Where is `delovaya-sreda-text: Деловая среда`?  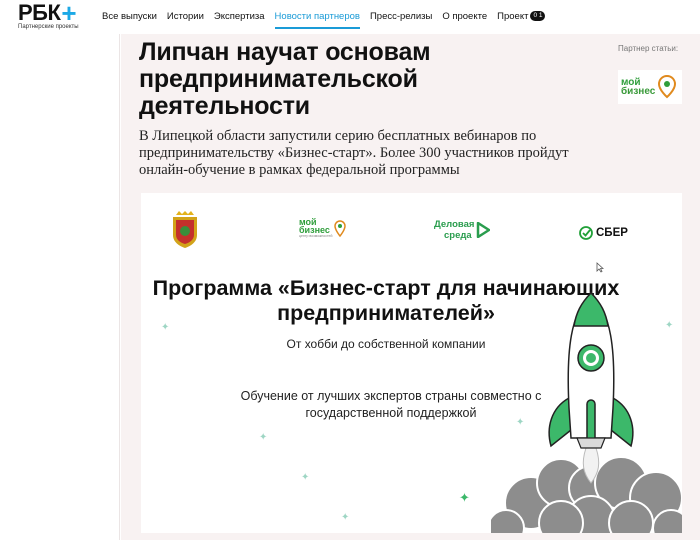
delovaya-sreda-text: Деловая среда is located at coordinates (454, 230).